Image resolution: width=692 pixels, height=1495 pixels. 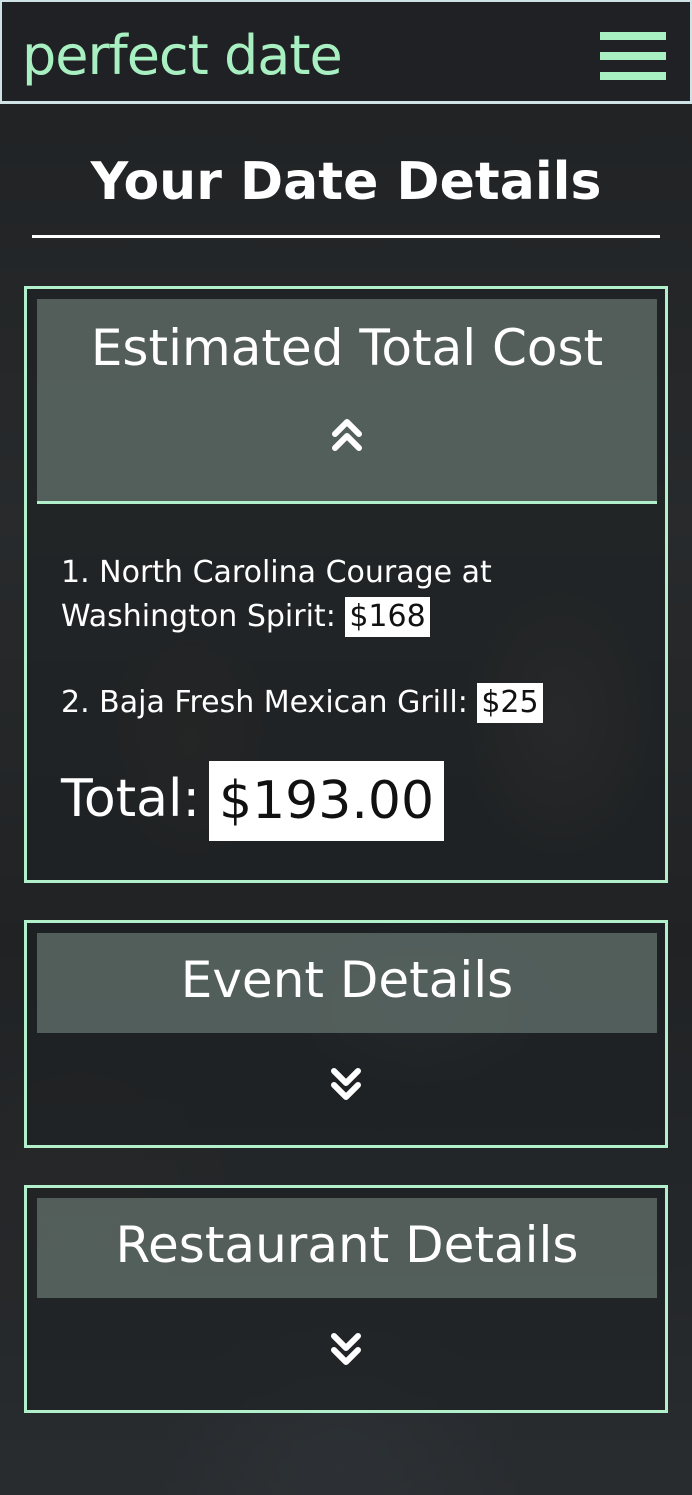 What do you see at coordinates (510, 703) in the screenshot?
I see `cost-item-price: $25` at bounding box center [510, 703].